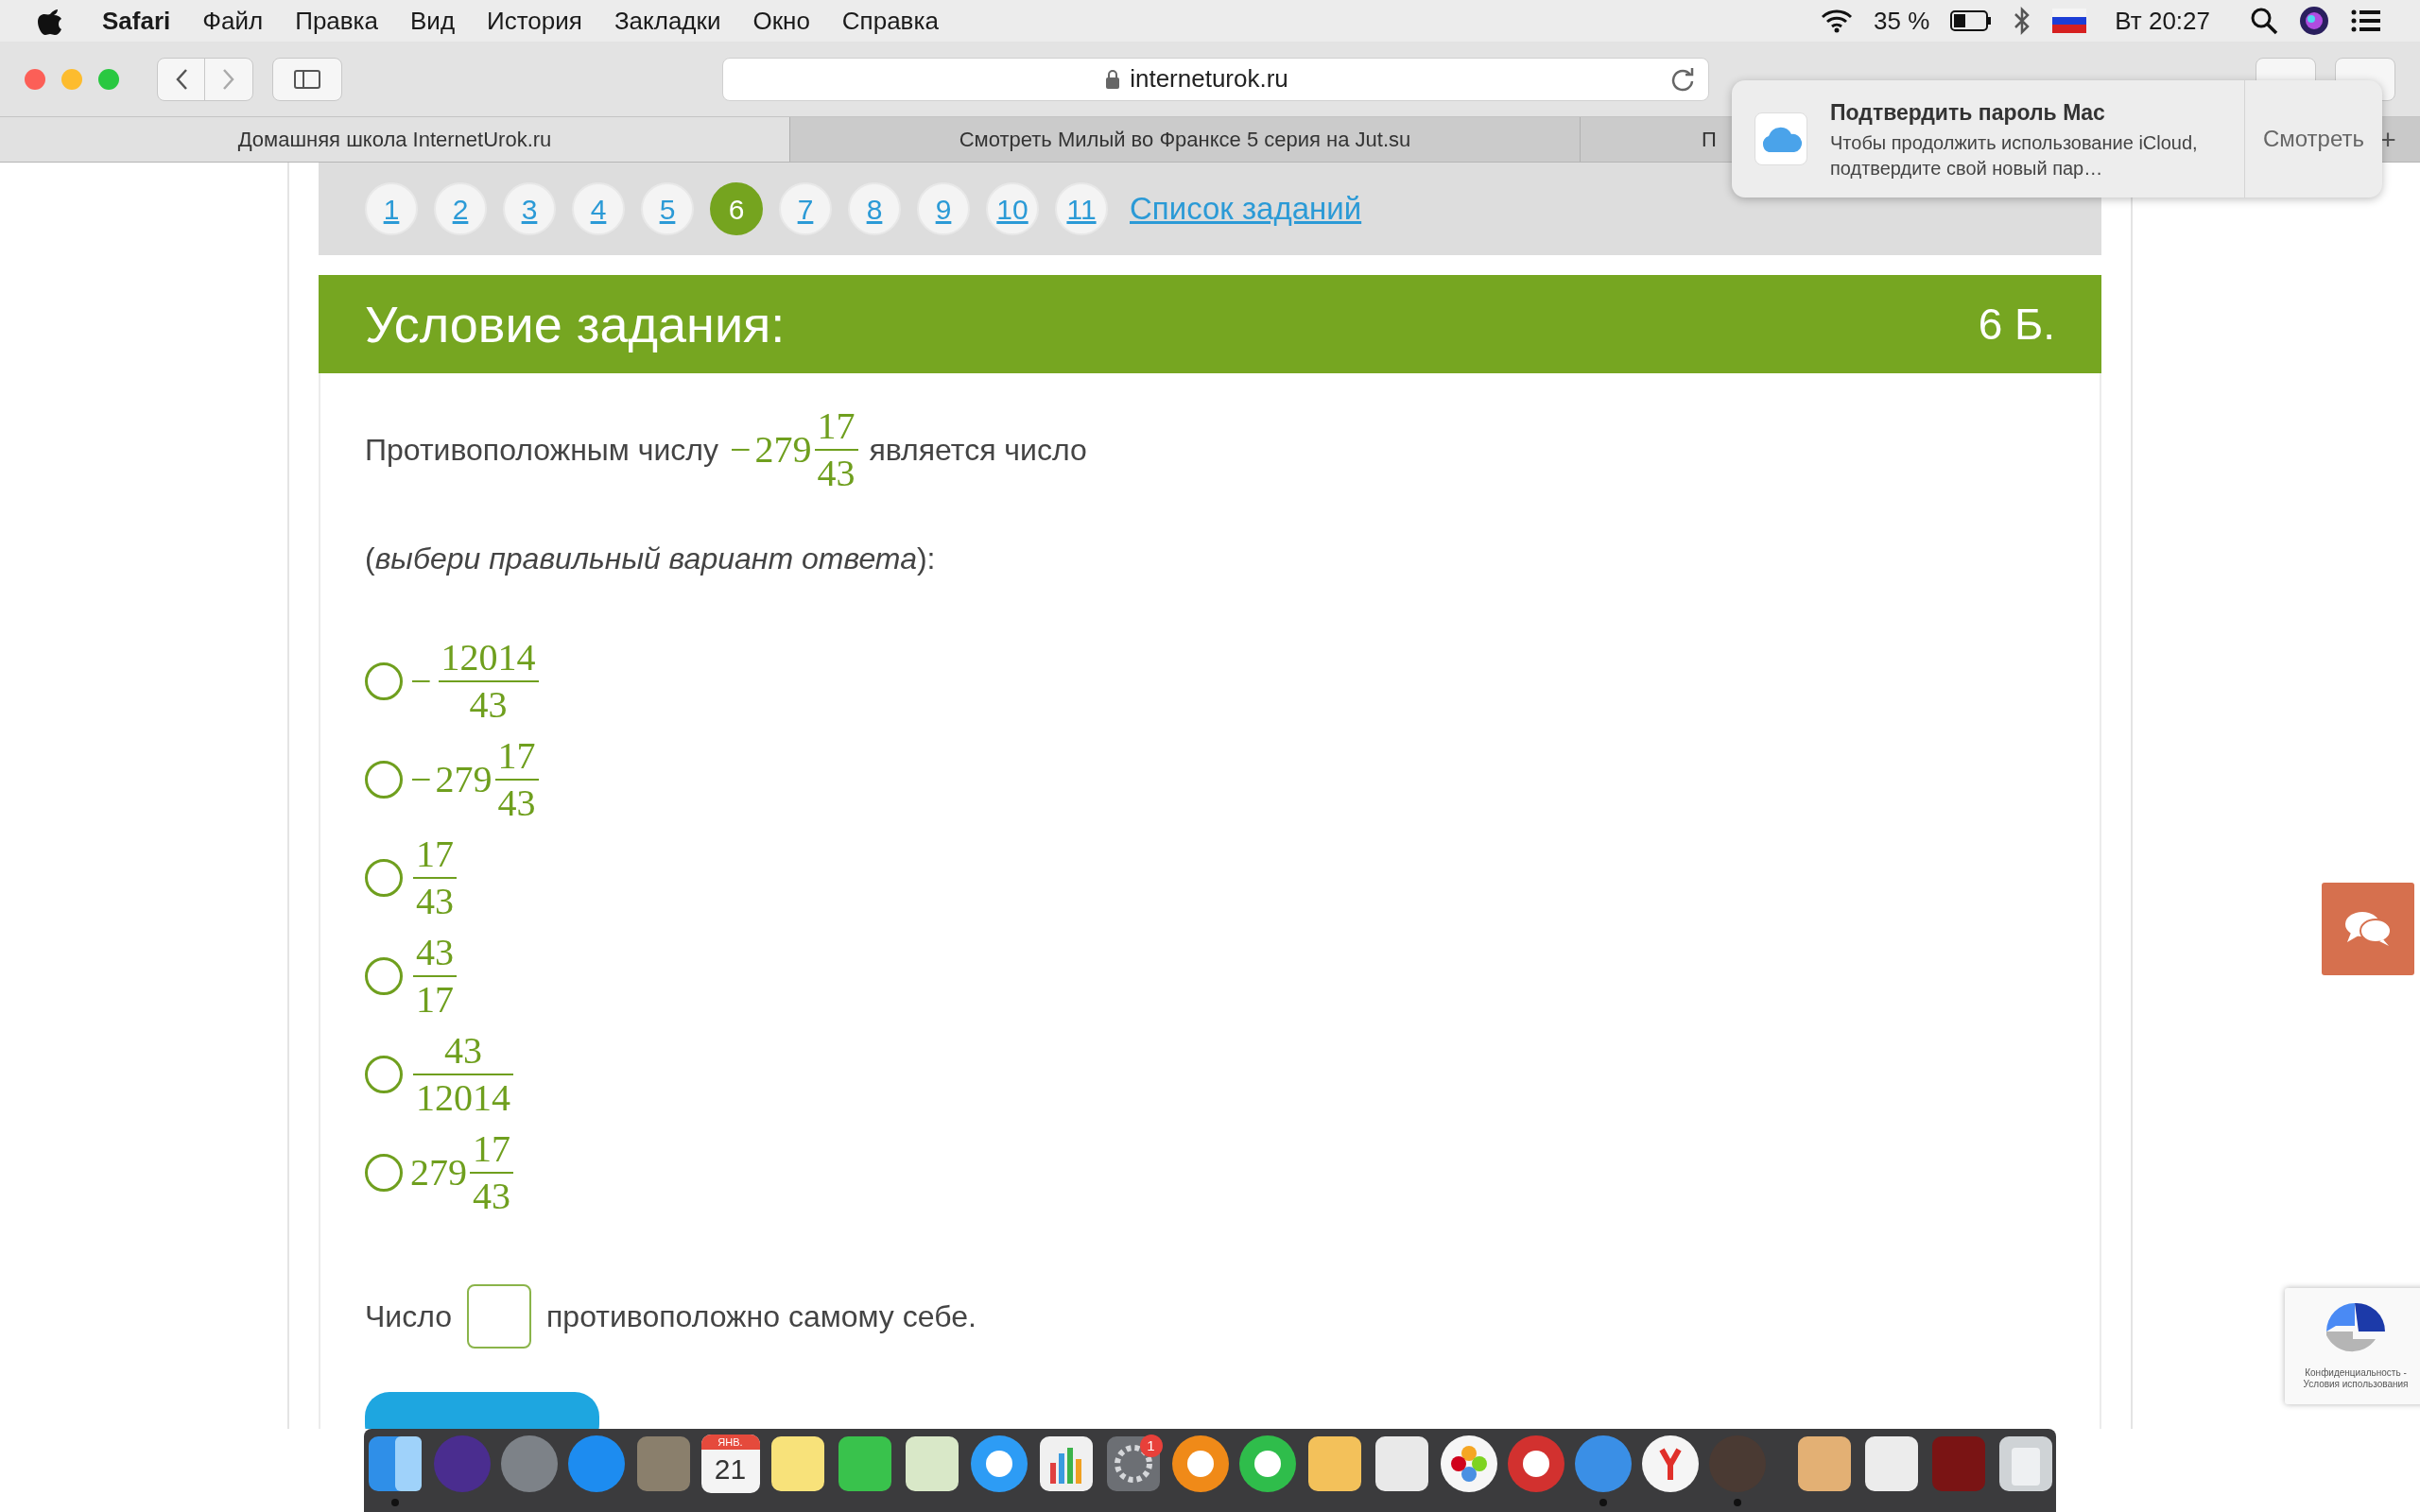 This screenshot has width=2420, height=1512. Describe the element at coordinates (1209, 78) in the screenshot. I see `url-text: interneturok.ru` at that location.